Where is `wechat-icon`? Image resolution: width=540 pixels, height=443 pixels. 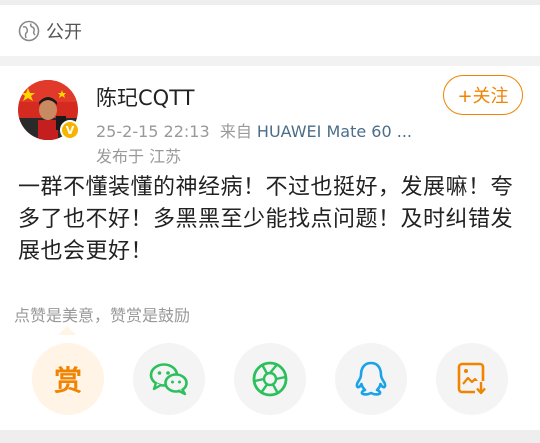
wechat-icon is located at coordinates (168, 379).